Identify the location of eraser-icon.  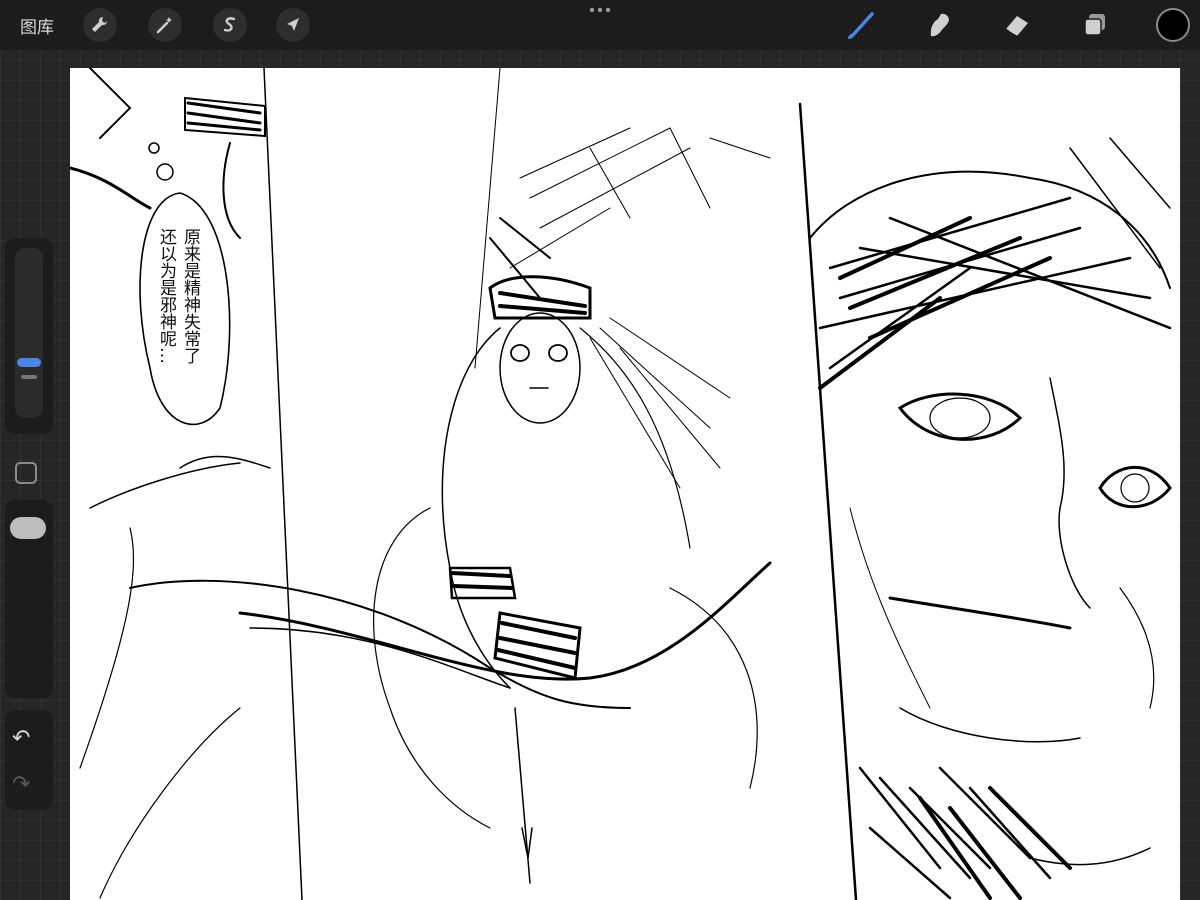
(1016, 26).